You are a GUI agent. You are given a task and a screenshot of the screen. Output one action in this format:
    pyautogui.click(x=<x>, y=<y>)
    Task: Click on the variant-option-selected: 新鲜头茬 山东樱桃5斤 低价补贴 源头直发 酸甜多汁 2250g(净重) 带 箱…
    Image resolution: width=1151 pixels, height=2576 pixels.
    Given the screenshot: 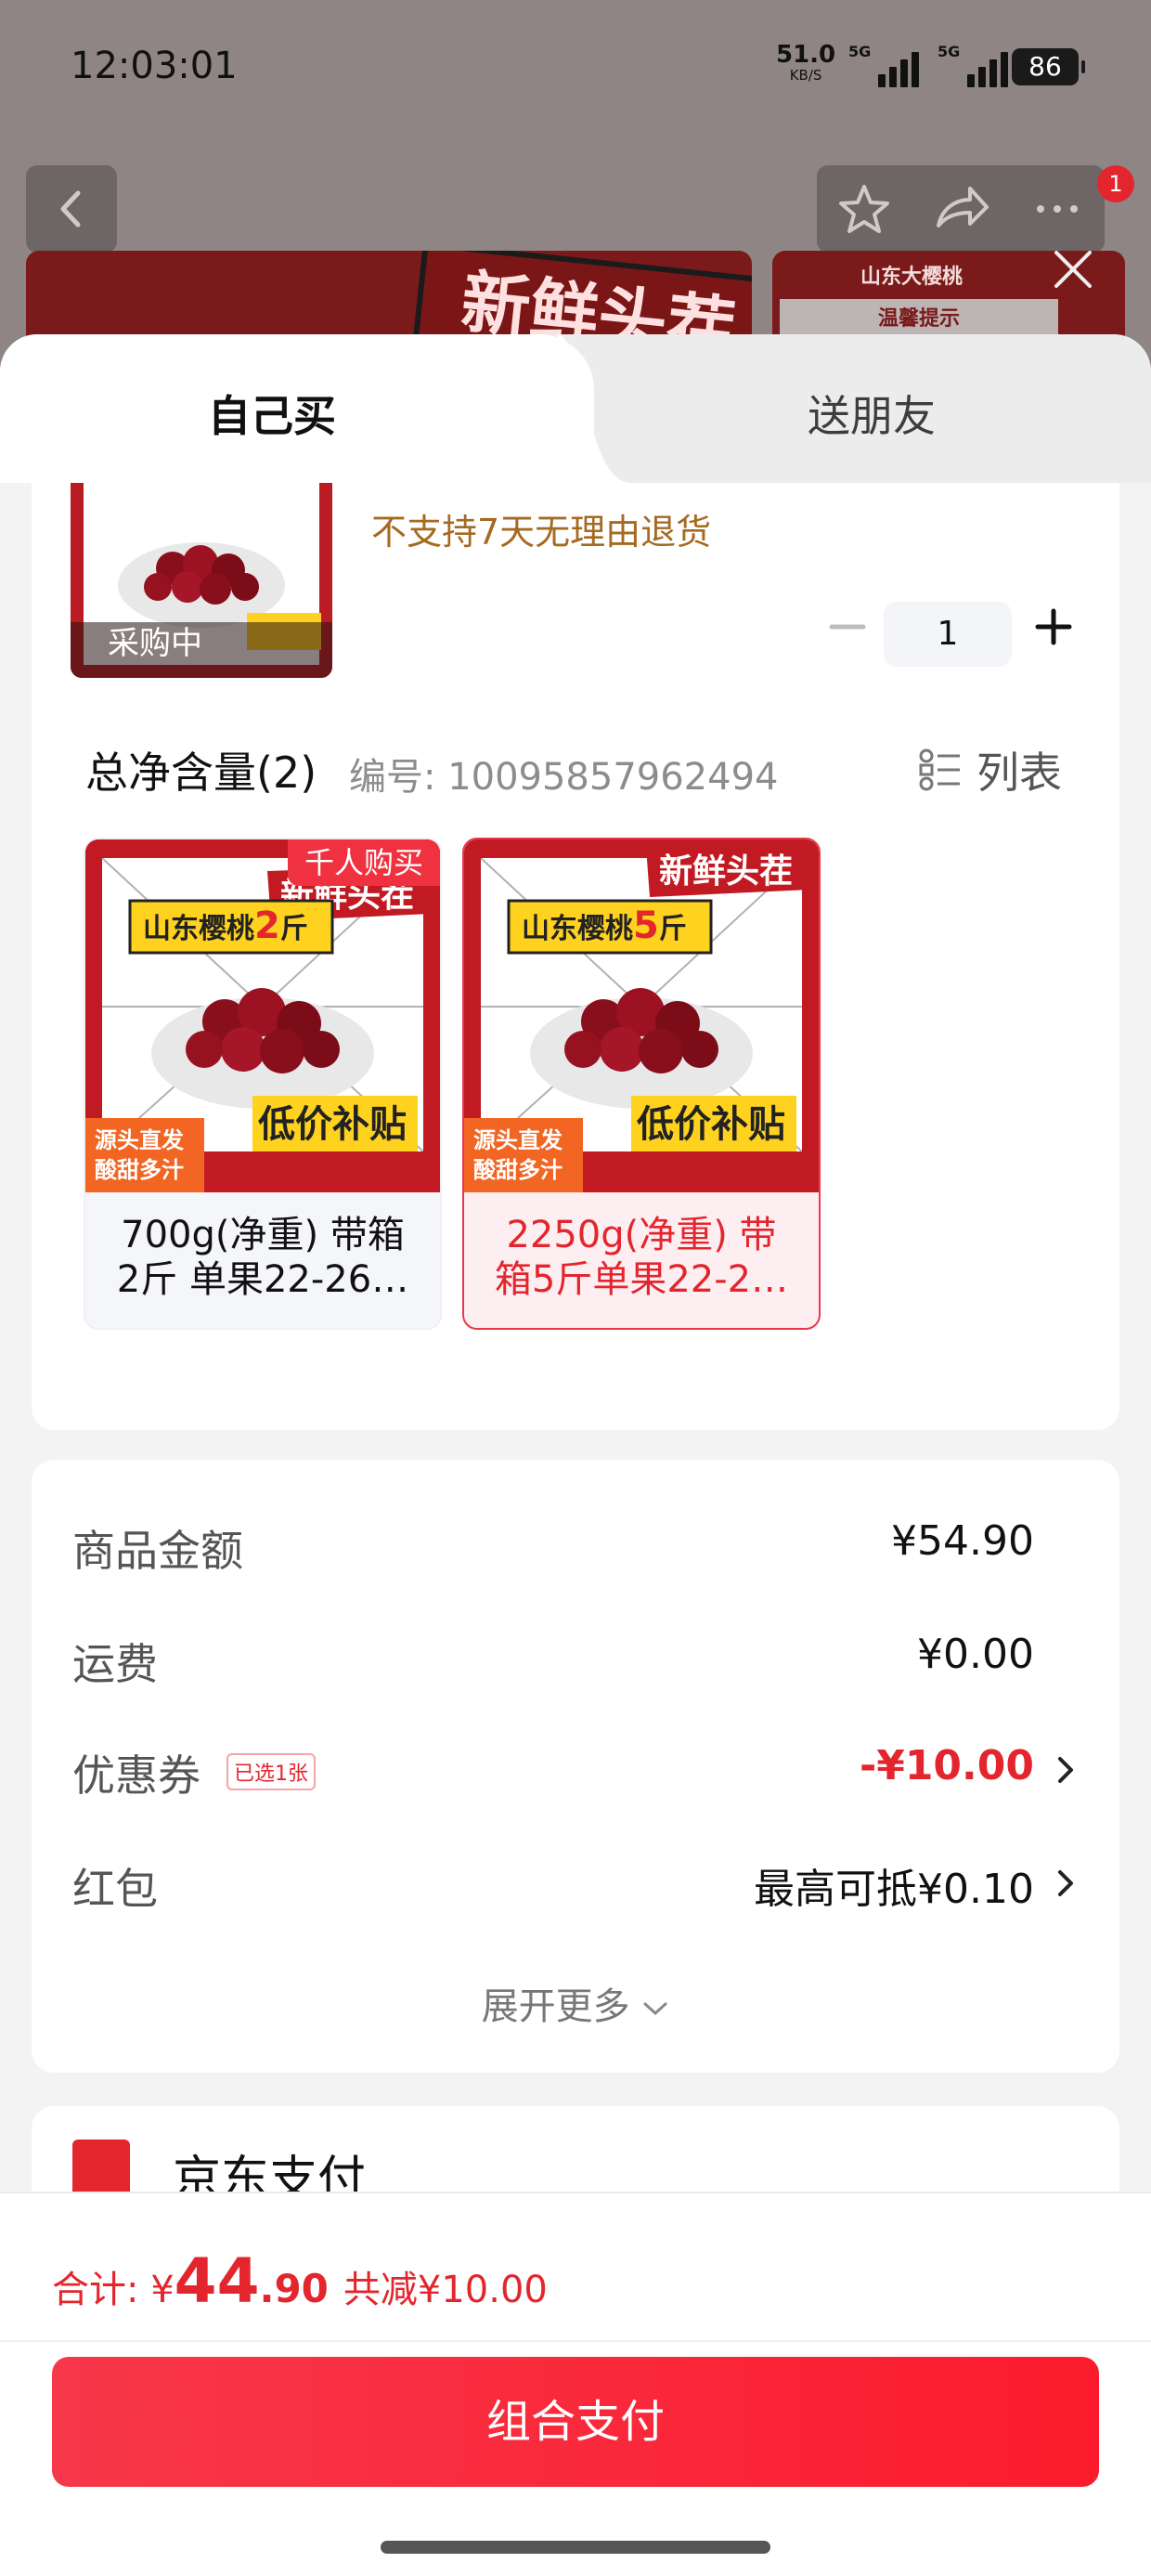 What is the action you would take?
    pyautogui.click(x=641, y=1084)
    